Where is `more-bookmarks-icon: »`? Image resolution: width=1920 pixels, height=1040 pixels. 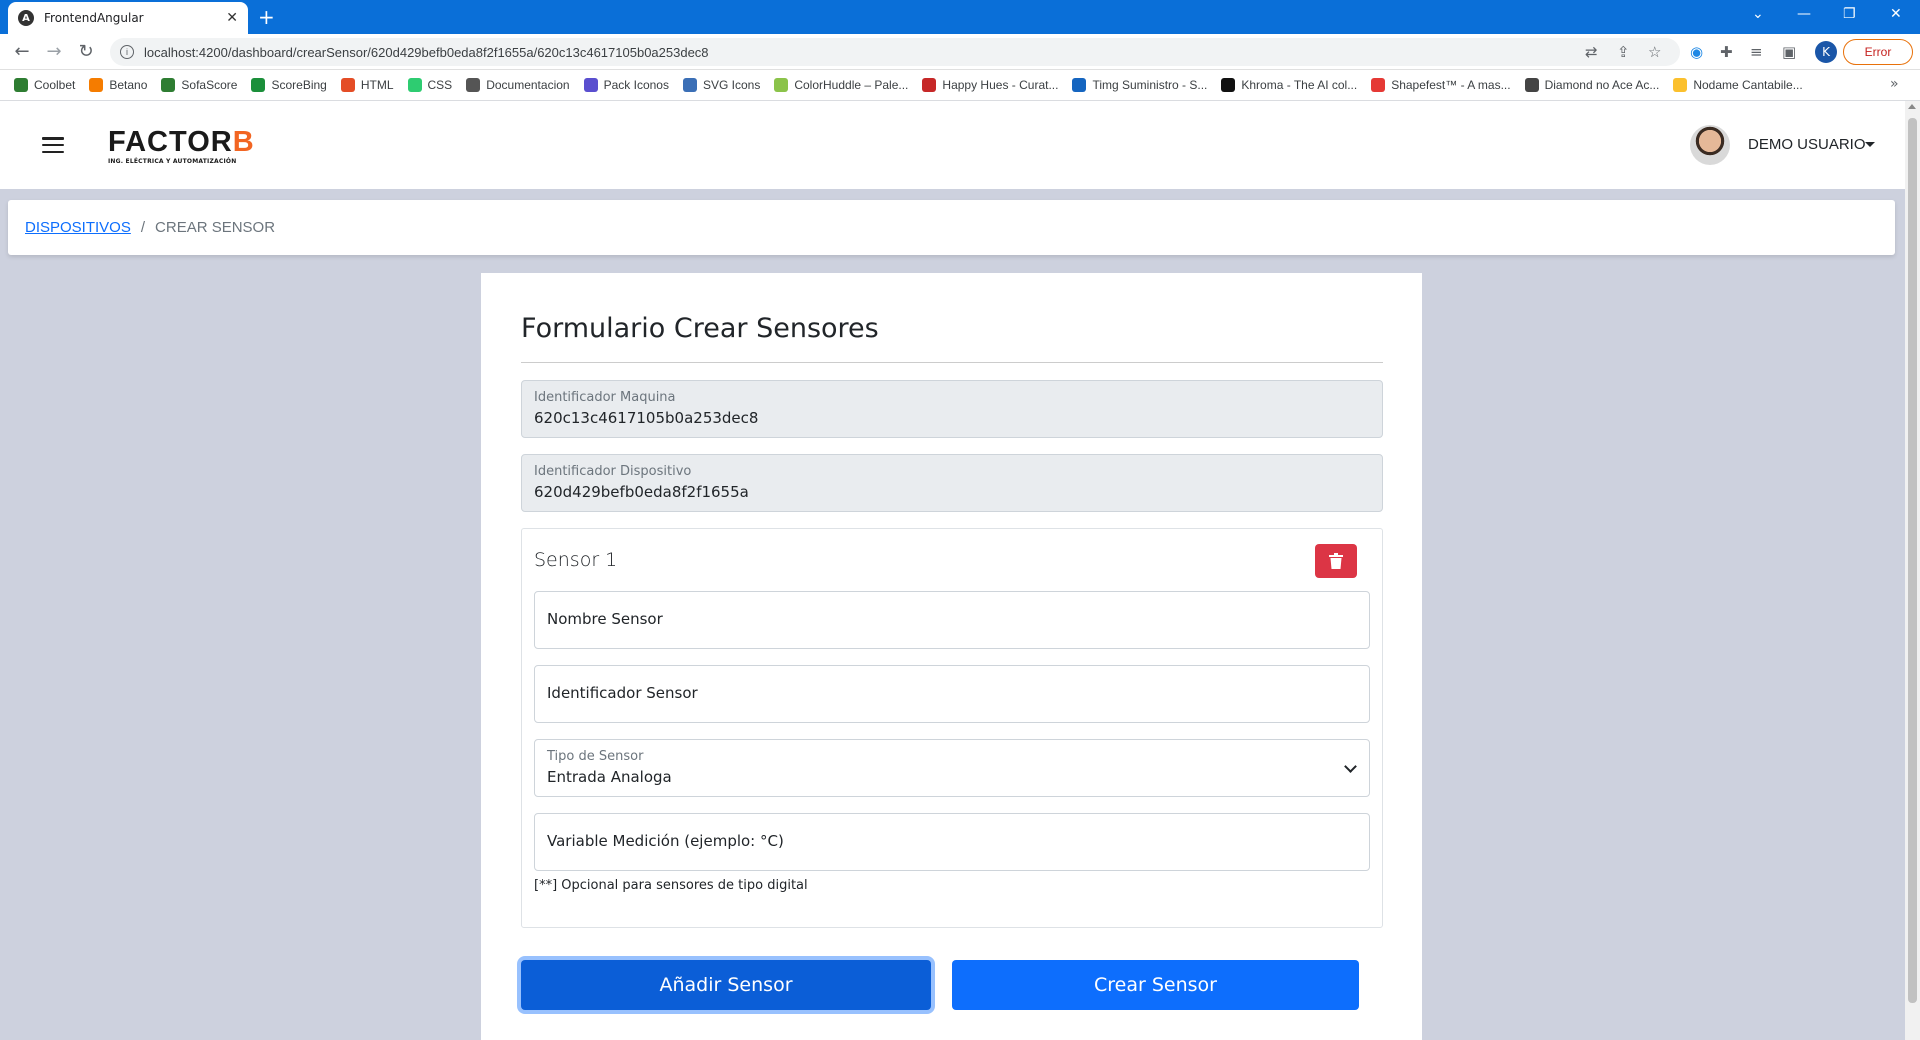
more-bookmarks-icon: » is located at coordinates (1894, 84).